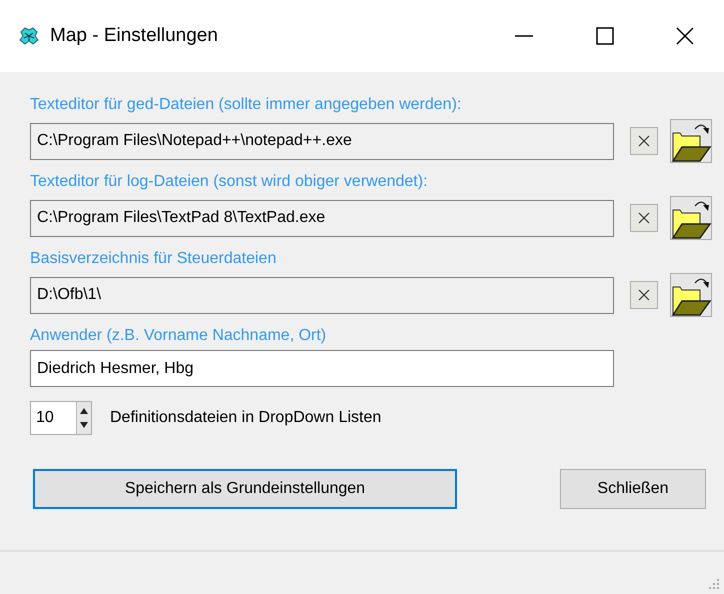 Image resolution: width=724 pixels, height=594 pixels. What do you see at coordinates (246, 418) in the screenshot?
I see `spinner-label: Definitionsdateien in DropDown Listen` at bounding box center [246, 418].